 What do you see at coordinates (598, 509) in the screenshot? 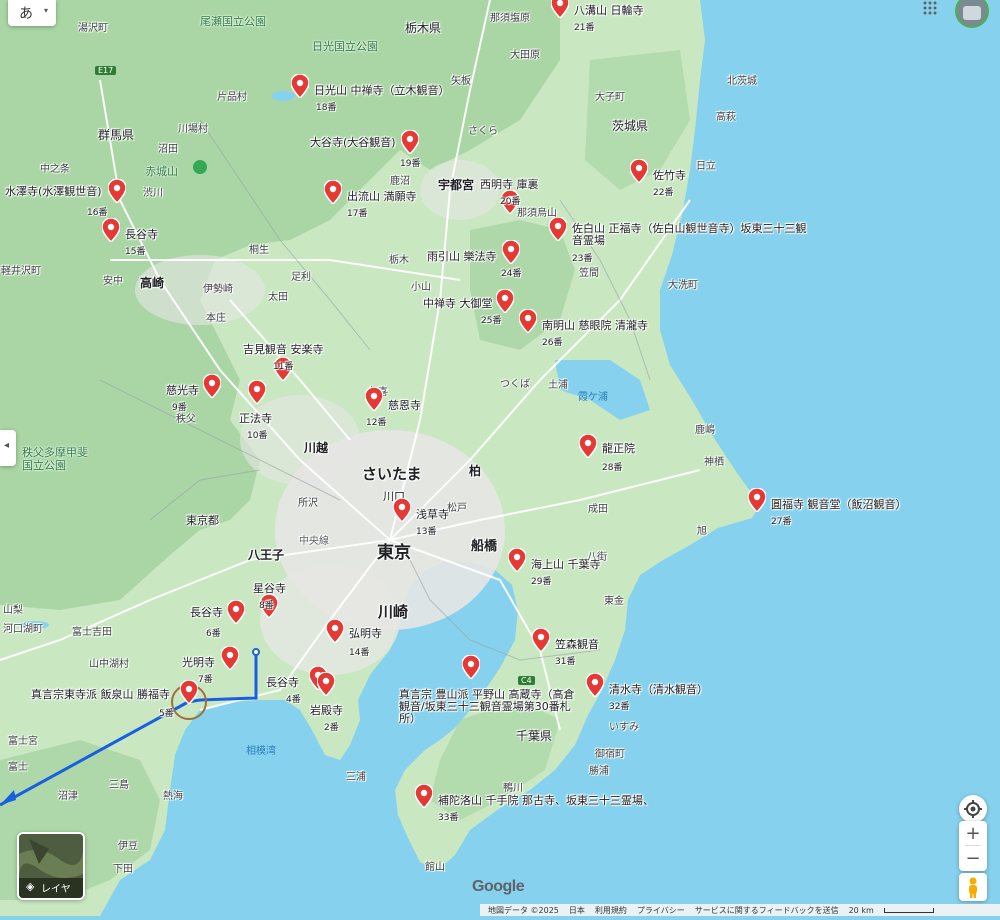
I see `place-label: 成田` at bounding box center [598, 509].